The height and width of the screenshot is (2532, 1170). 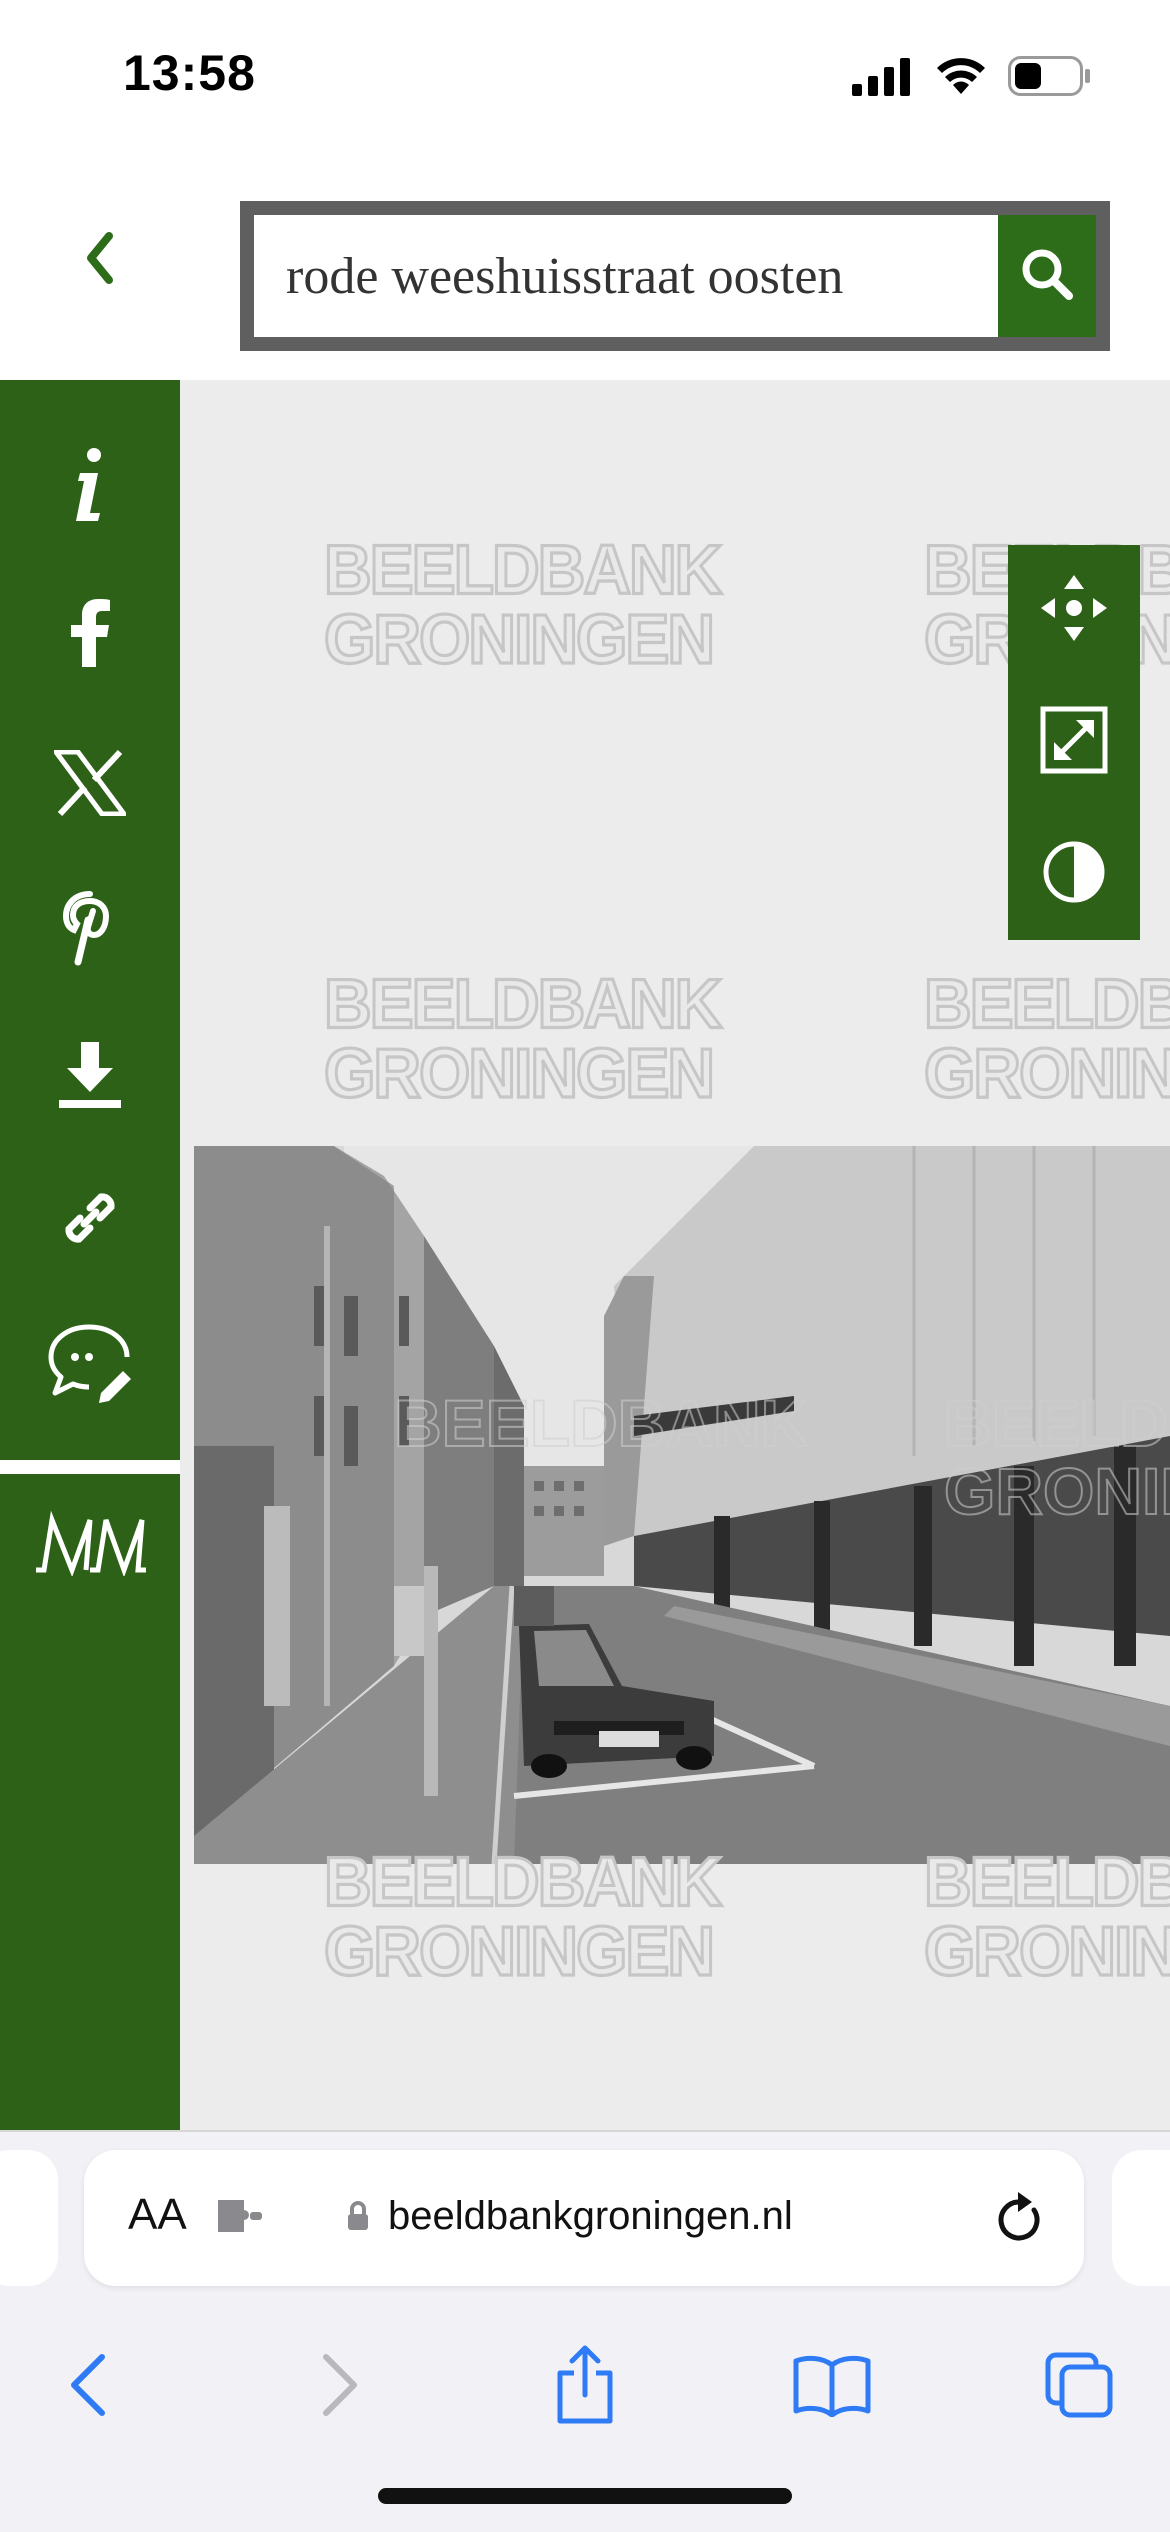 I want to click on battery-icon, so click(x=1050, y=78).